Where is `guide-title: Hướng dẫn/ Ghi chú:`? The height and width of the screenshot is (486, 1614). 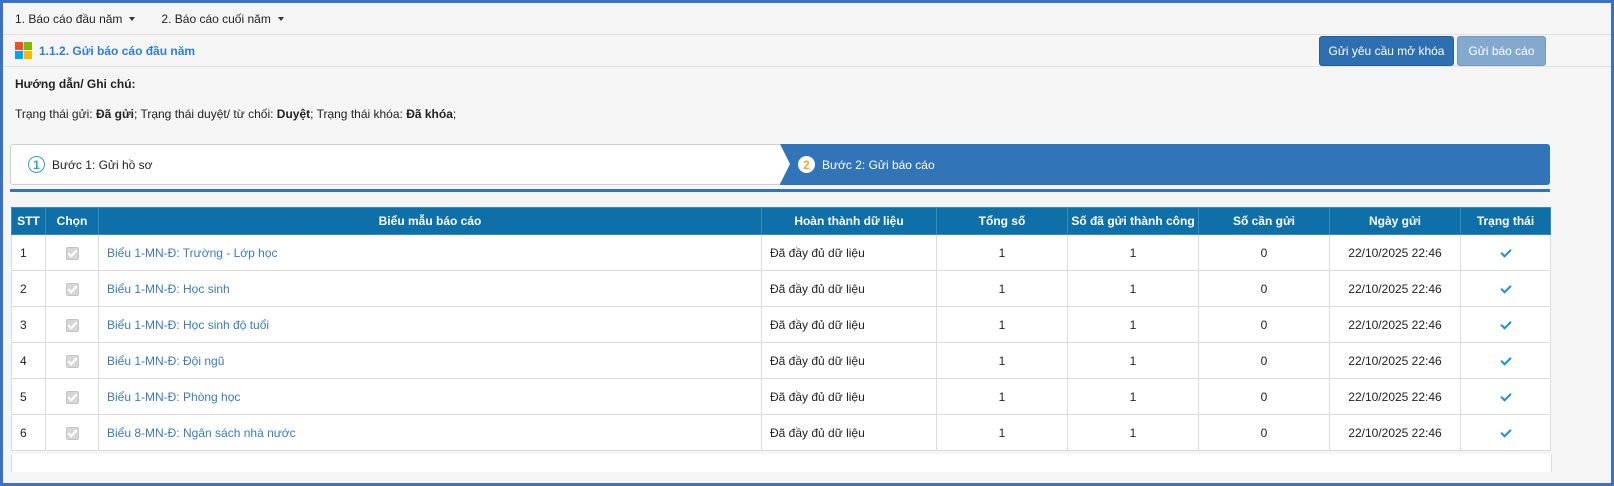
guide-title: Hướng dẫn/ Ghi chú: is located at coordinates (75, 84).